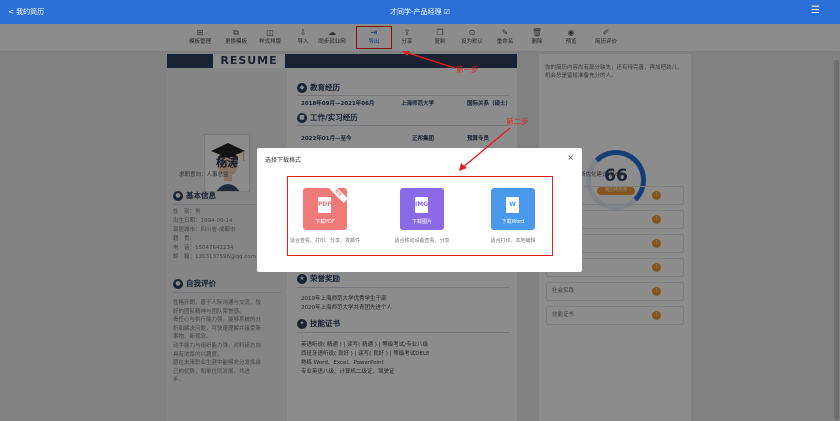 The height and width of the screenshot is (421, 840). I want to click on self-eval-line: 己的优势，和单位同发展，共进, so click(212, 371).